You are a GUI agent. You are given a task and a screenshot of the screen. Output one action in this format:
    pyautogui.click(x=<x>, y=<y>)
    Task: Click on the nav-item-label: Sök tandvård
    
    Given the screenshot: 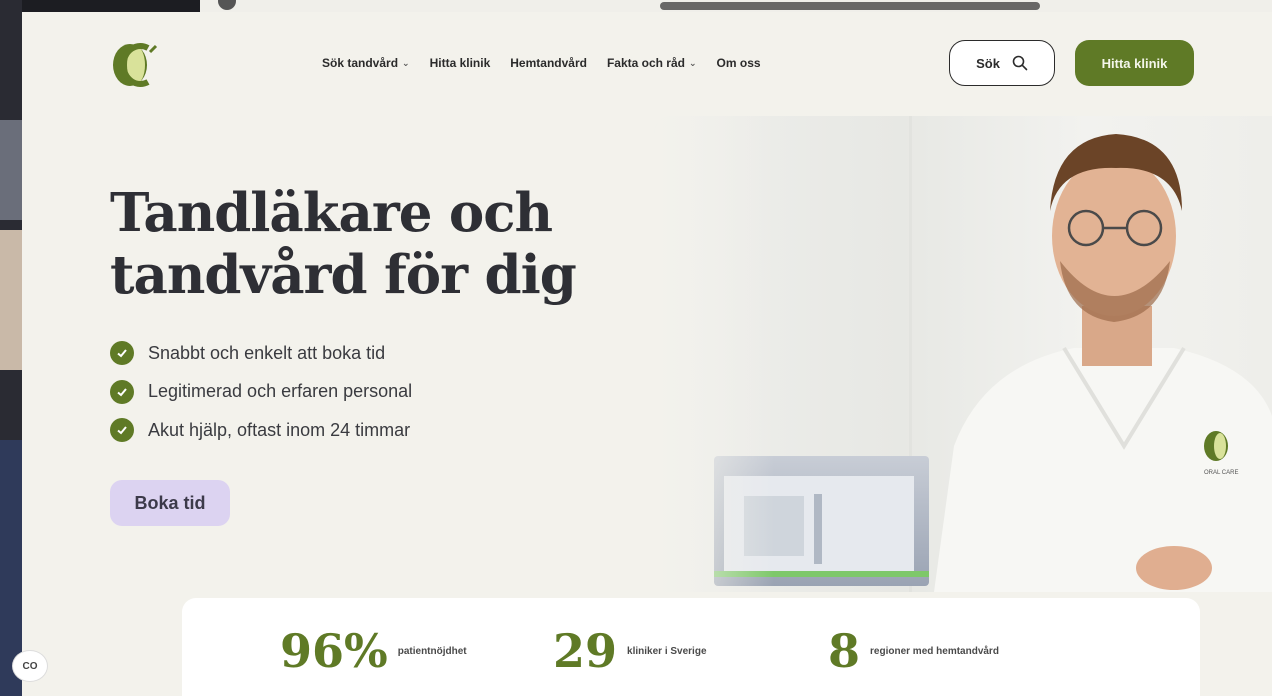 What is the action you would take?
    pyautogui.click(x=360, y=63)
    